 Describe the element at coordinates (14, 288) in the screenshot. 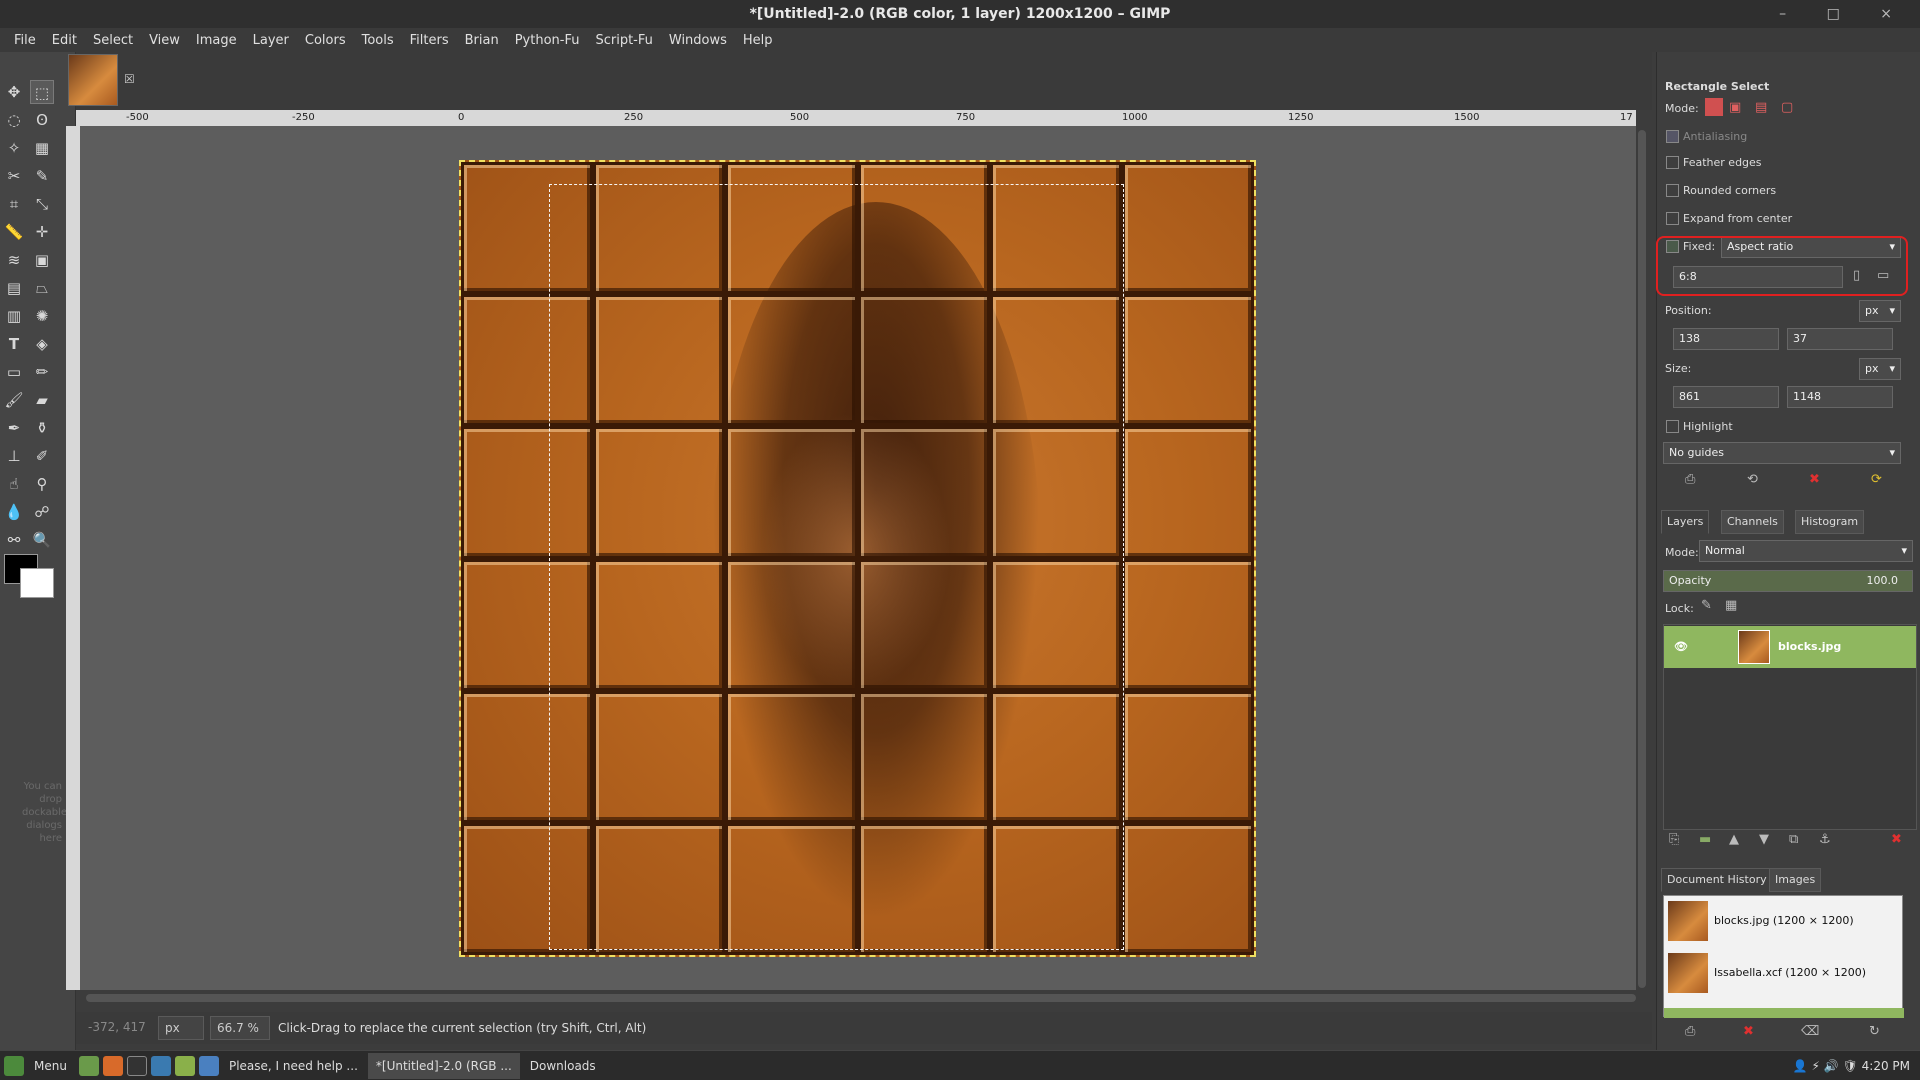

I see `cage-icon: ▤` at that location.